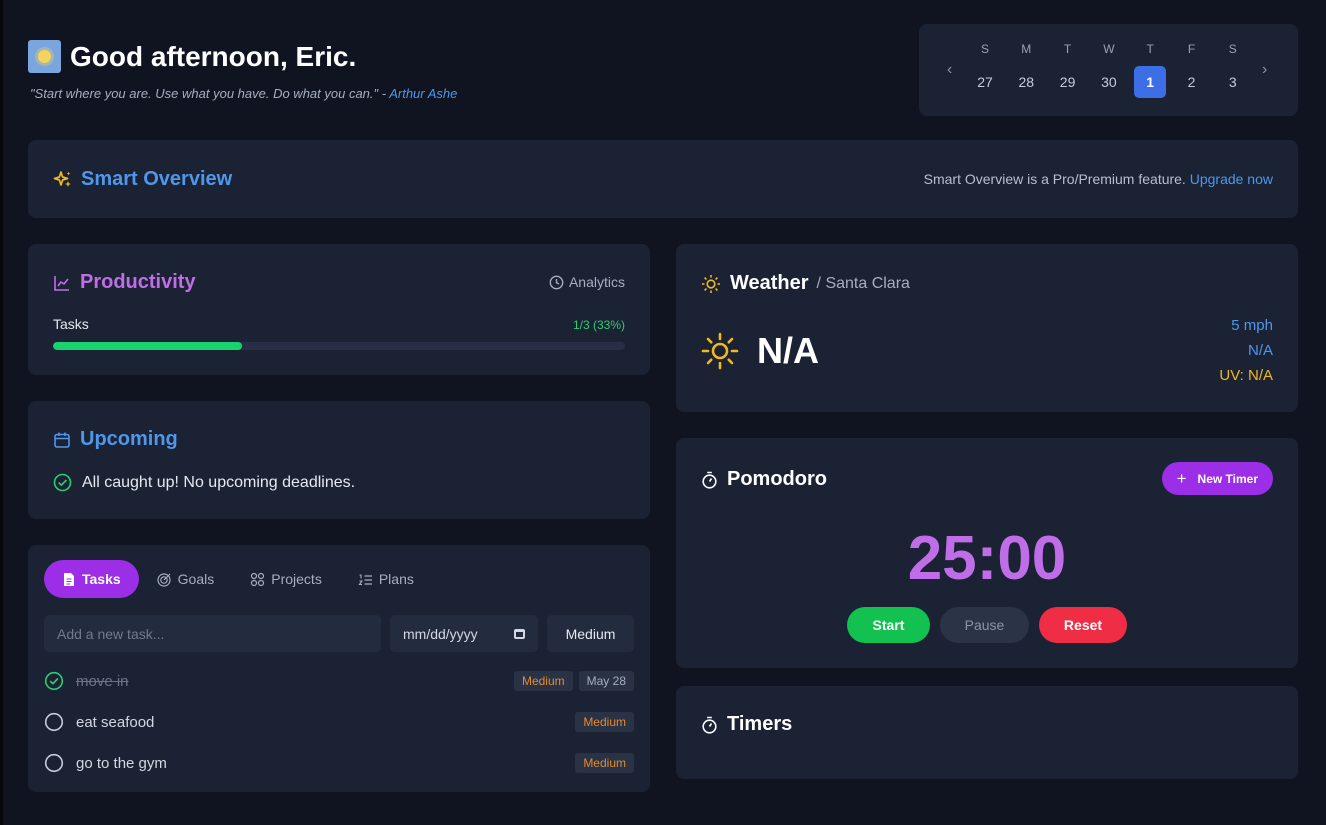  I want to click on productivity-heading: Productivity, so click(124, 282).